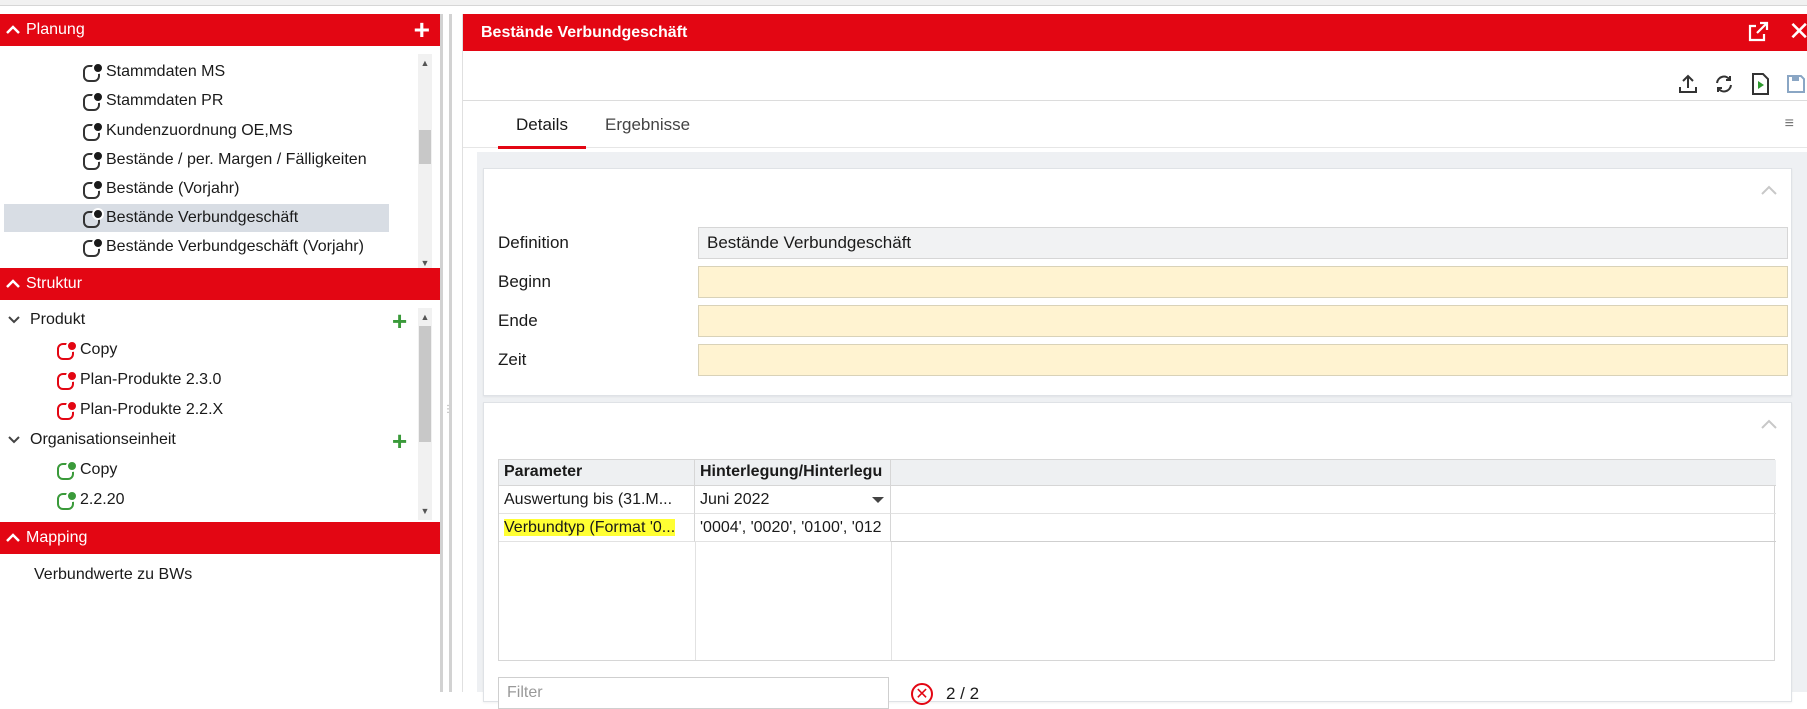  Describe the element at coordinates (584, 32) in the screenshot. I see `detail-title: Bestände Verbundgeschäft` at that location.